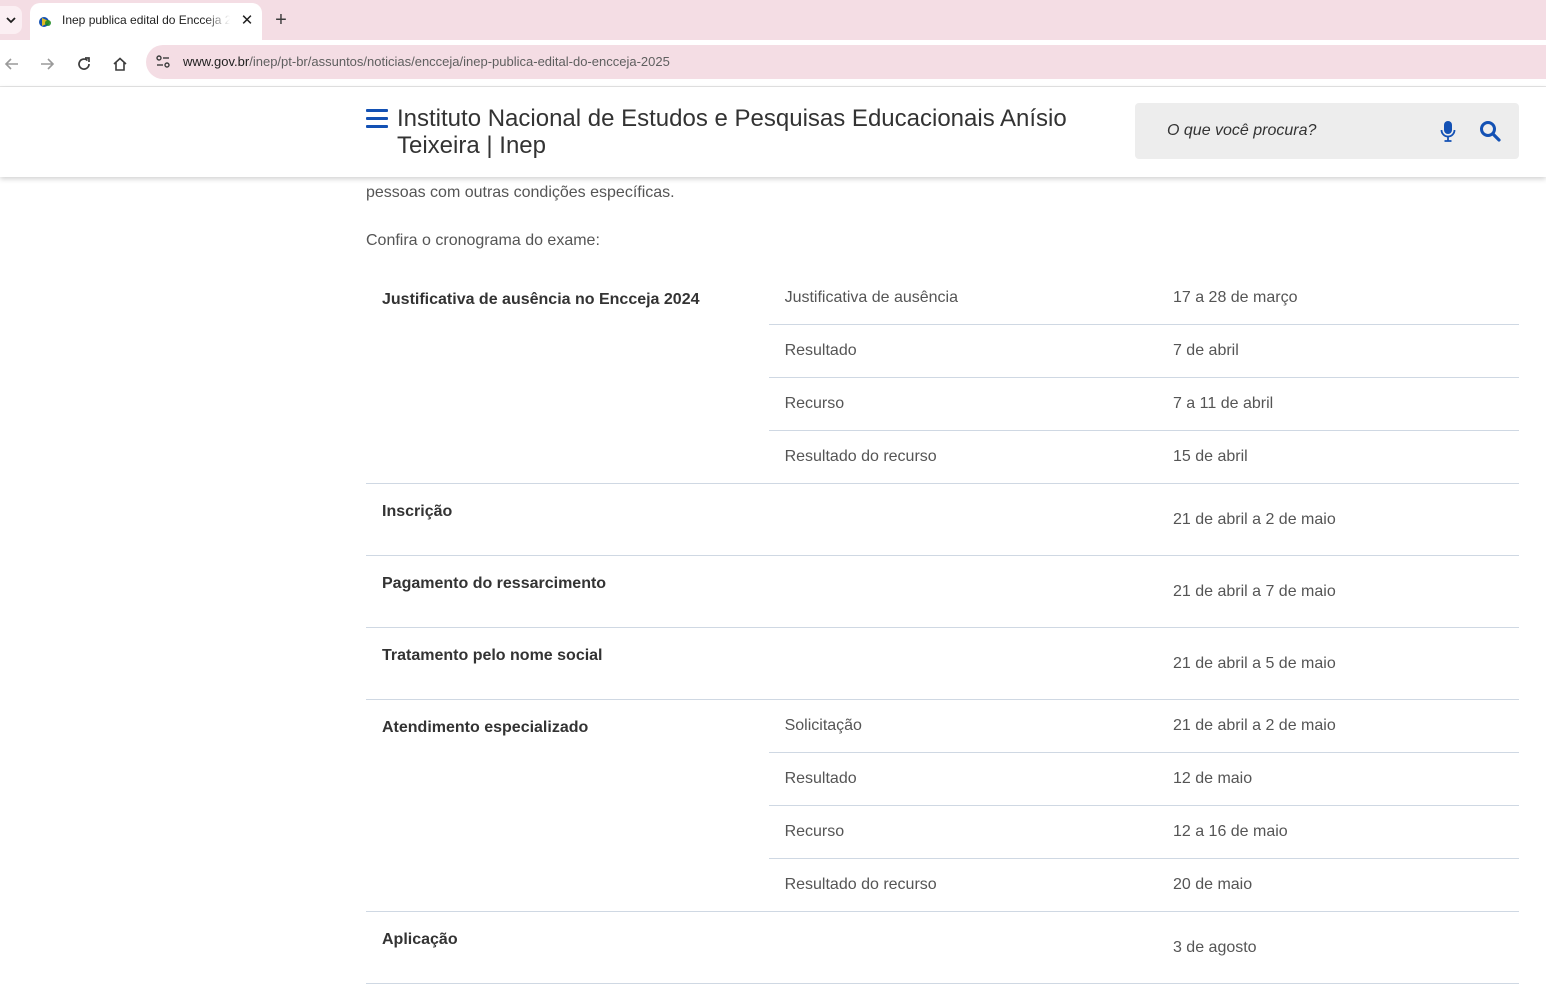 The image size is (1546, 984). I want to click on date-cell: 12 de maio, so click(1337, 779).